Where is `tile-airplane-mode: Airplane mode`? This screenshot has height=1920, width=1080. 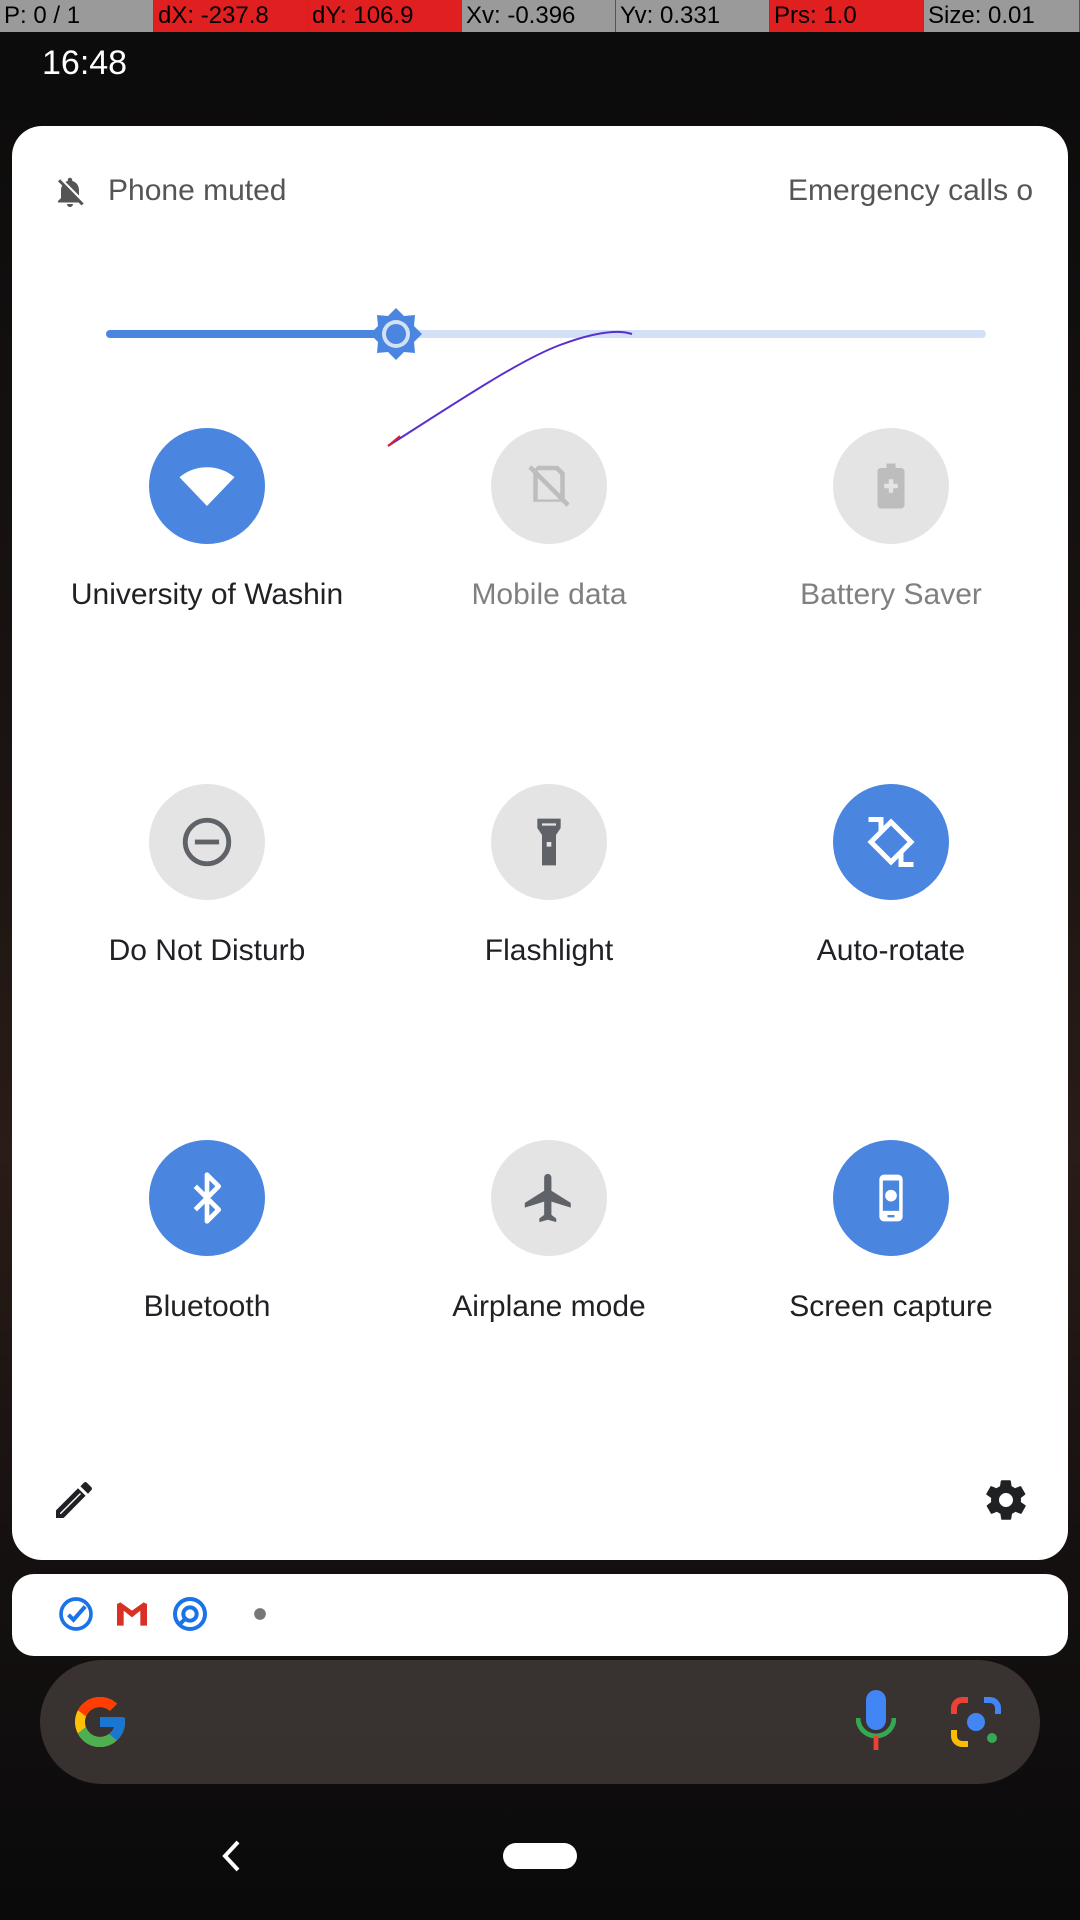
tile-airplane-mode: Airplane mode is located at coordinates (549, 1290).